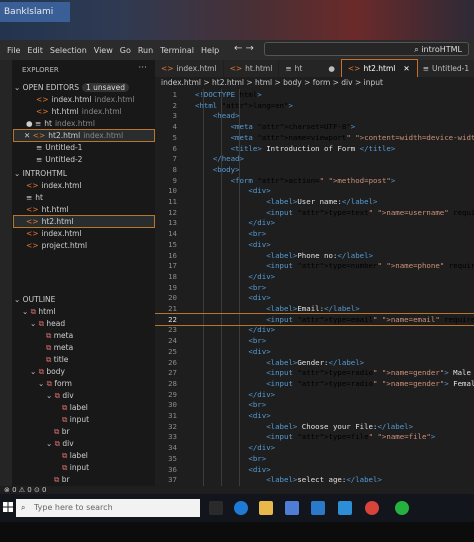 Image resolution: width=474 pixels, height=542 pixels. Describe the element at coordinates (310, 68) in the screenshot. I see `tab-ht: ≡ ht ●` at that location.